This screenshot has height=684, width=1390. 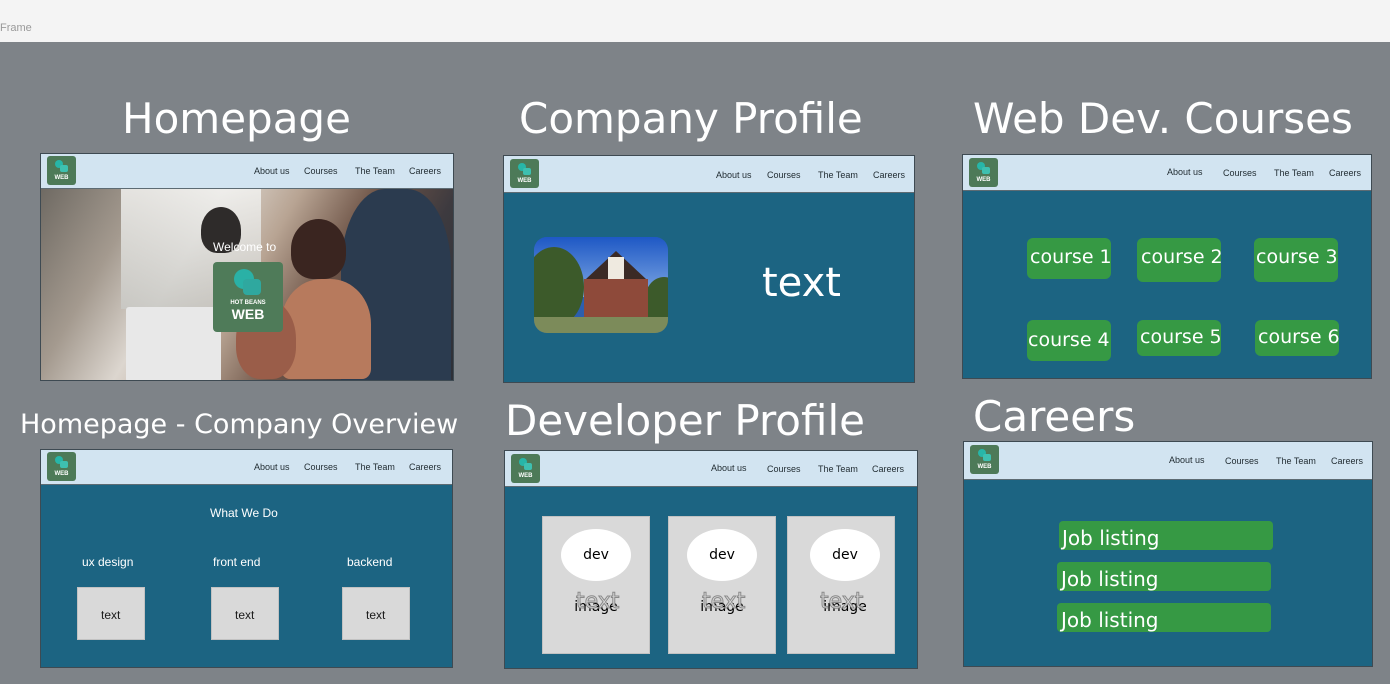 What do you see at coordinates (1180, 260) in the screenshot?
I see `course-button-2: course 2` at bounding box center [1180, 260].